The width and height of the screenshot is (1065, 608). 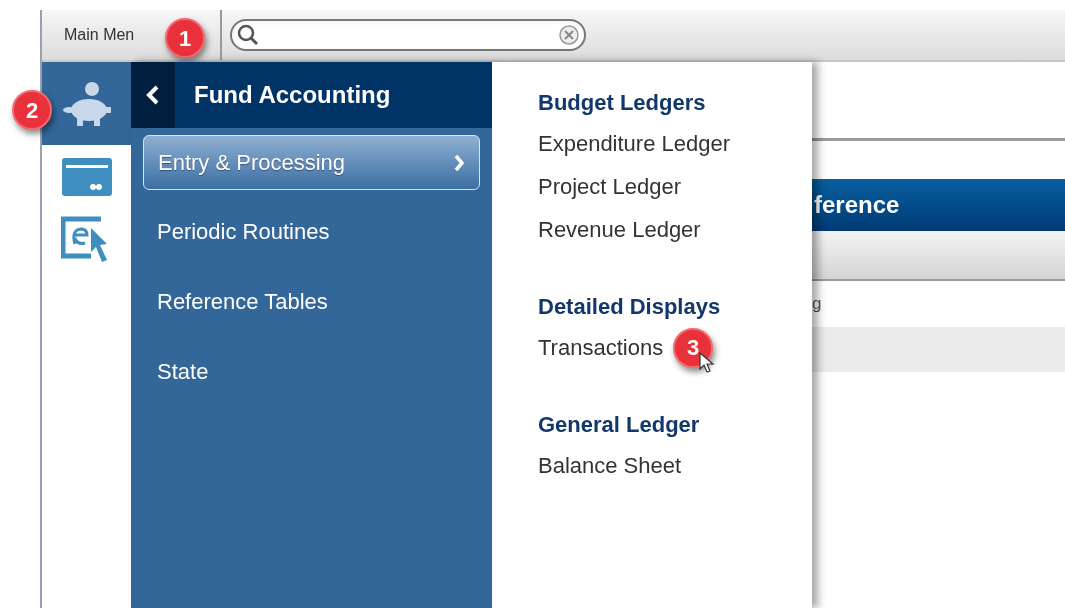 I want to click on nav-title: Fund Accounting, so click(x=292, y=95).